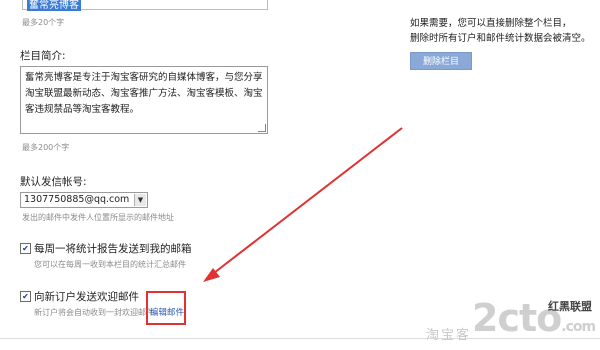  What do you see at coordinates (449, 335) in the screenshot?
I see `watermark-left-text: 淘宝客` at bounding box center [449, 335].